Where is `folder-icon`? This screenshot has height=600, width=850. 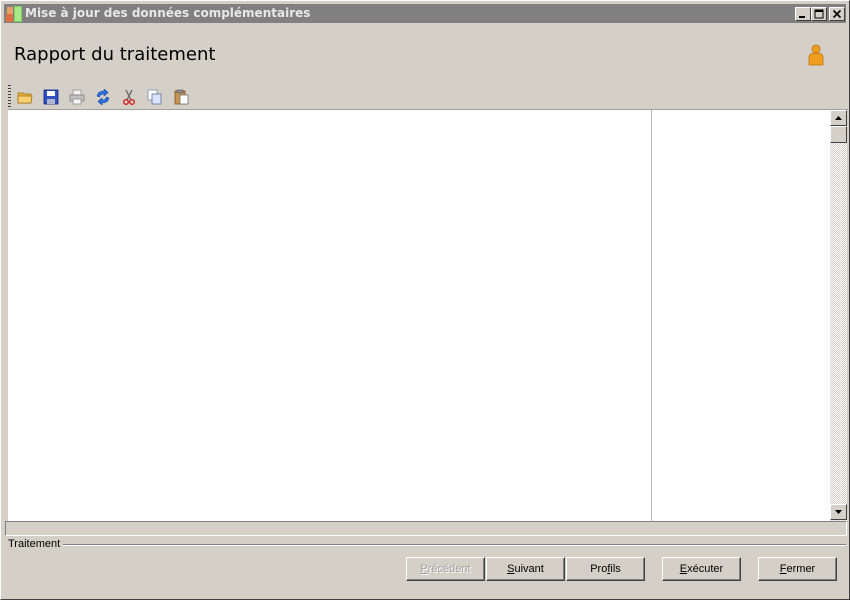
folder-icon is located at coordinates (25, 98).